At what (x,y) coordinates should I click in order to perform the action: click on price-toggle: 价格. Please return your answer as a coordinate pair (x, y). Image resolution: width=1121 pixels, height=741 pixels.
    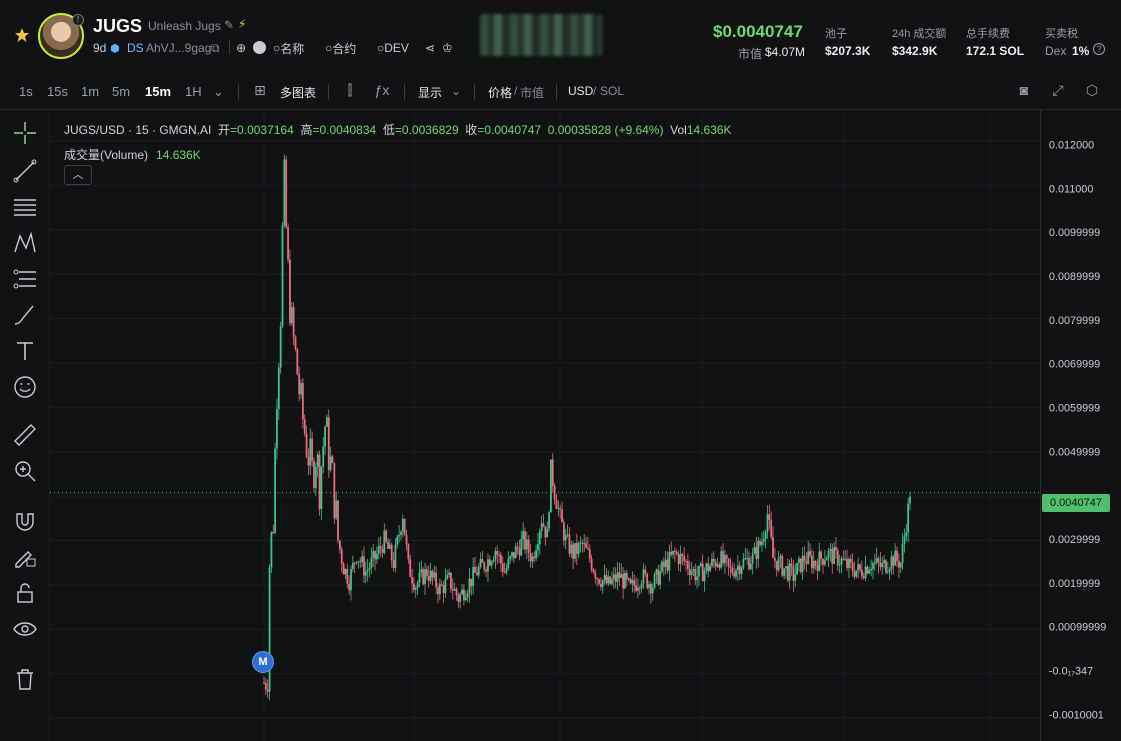
    Looking at the image, I should click on (500, 92).